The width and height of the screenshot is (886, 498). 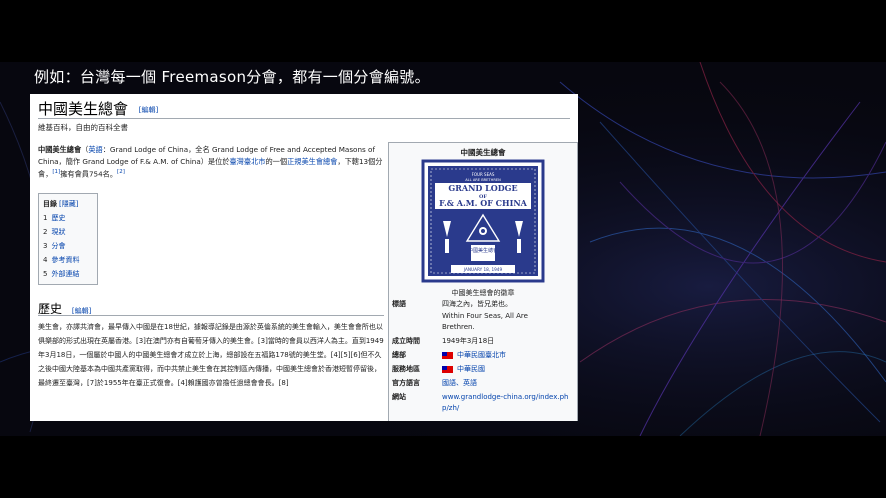 I want to click on emblem-caption: 中國美生總會的徽章, so click(x=483, y=293).